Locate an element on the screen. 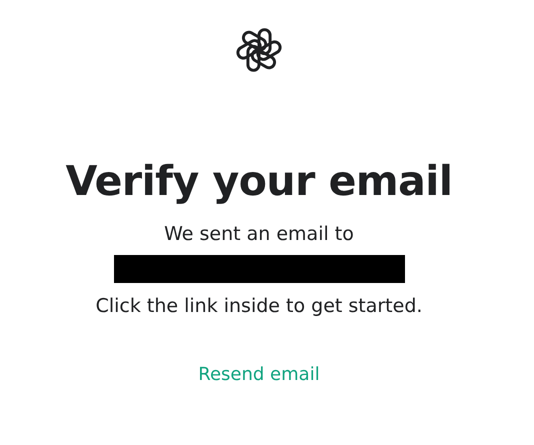 The height and width of the screenshot is (445, 534). message-text: We sent an email to is located at coordinates (259, 234).